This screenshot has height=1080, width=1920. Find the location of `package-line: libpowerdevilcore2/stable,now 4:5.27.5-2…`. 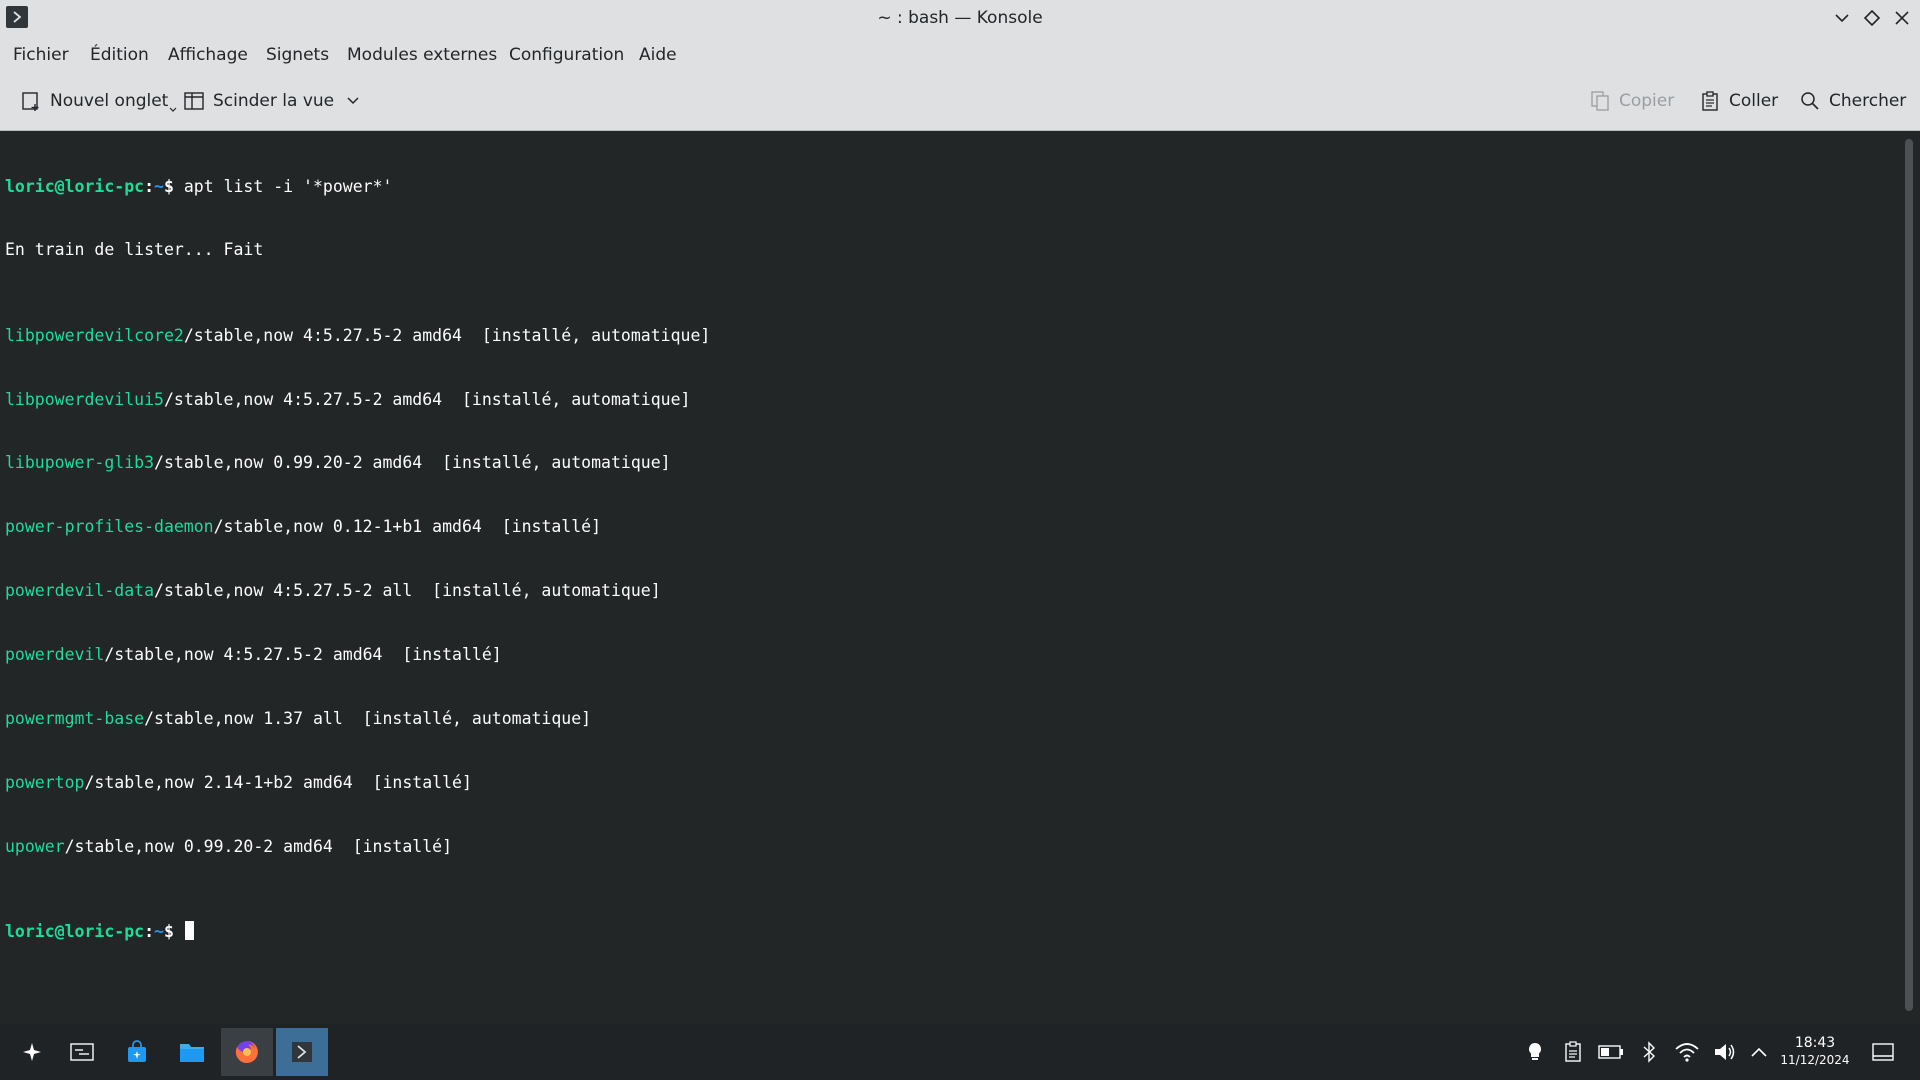

package-line: libpowerdevilcore2/stable,now 4:5.27.5-2… is located at coordinates (947, 335).